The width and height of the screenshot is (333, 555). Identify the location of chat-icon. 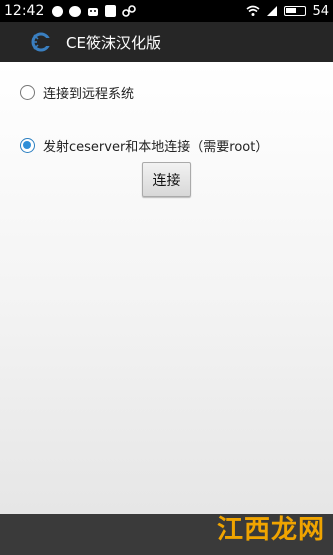
(75, 11).